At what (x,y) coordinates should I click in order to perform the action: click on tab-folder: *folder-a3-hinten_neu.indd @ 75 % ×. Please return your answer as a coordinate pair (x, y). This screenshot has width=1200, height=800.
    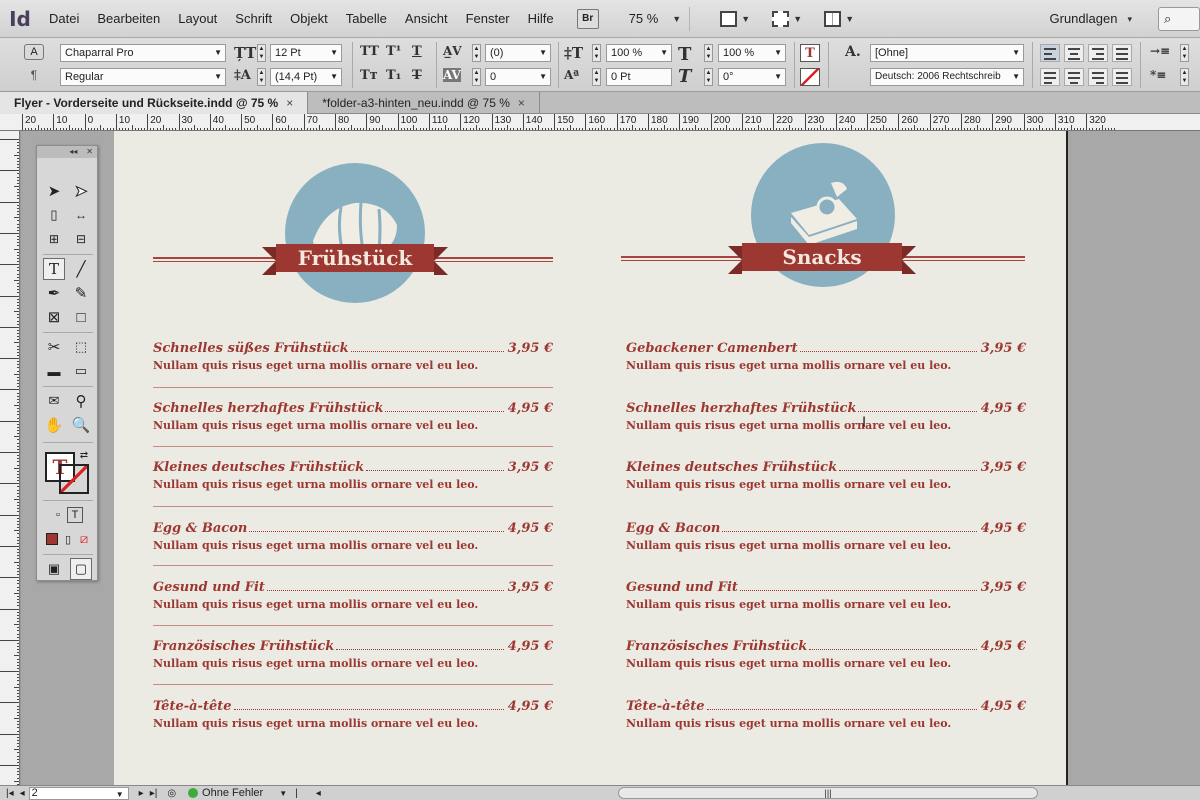
    Looking at the image, I should click on (424, 103).